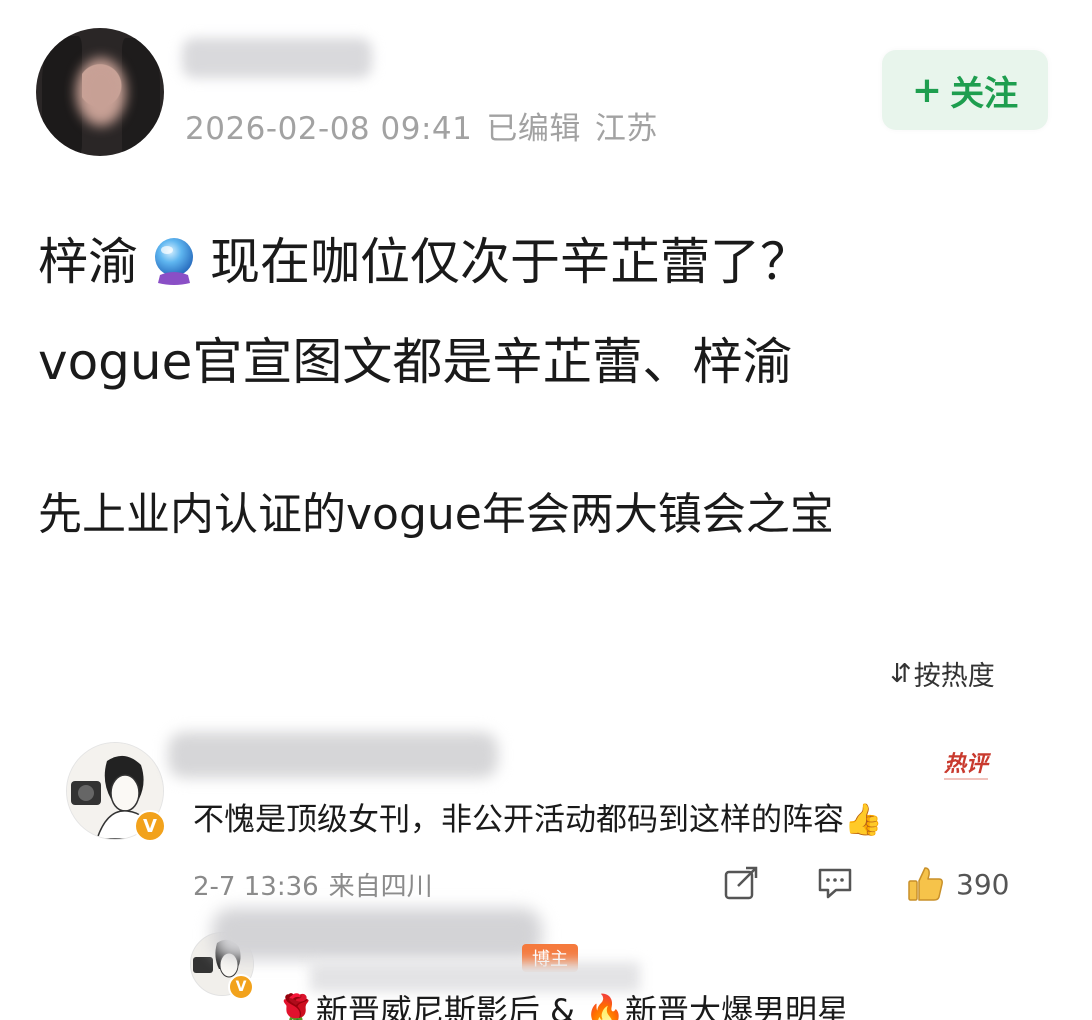 This screenshot has width=1092, height=1020. What do you see at coordinates (901, 673) in the screenshot?
I see `sort-icon: ⇵` at bounding box center [901, 673].